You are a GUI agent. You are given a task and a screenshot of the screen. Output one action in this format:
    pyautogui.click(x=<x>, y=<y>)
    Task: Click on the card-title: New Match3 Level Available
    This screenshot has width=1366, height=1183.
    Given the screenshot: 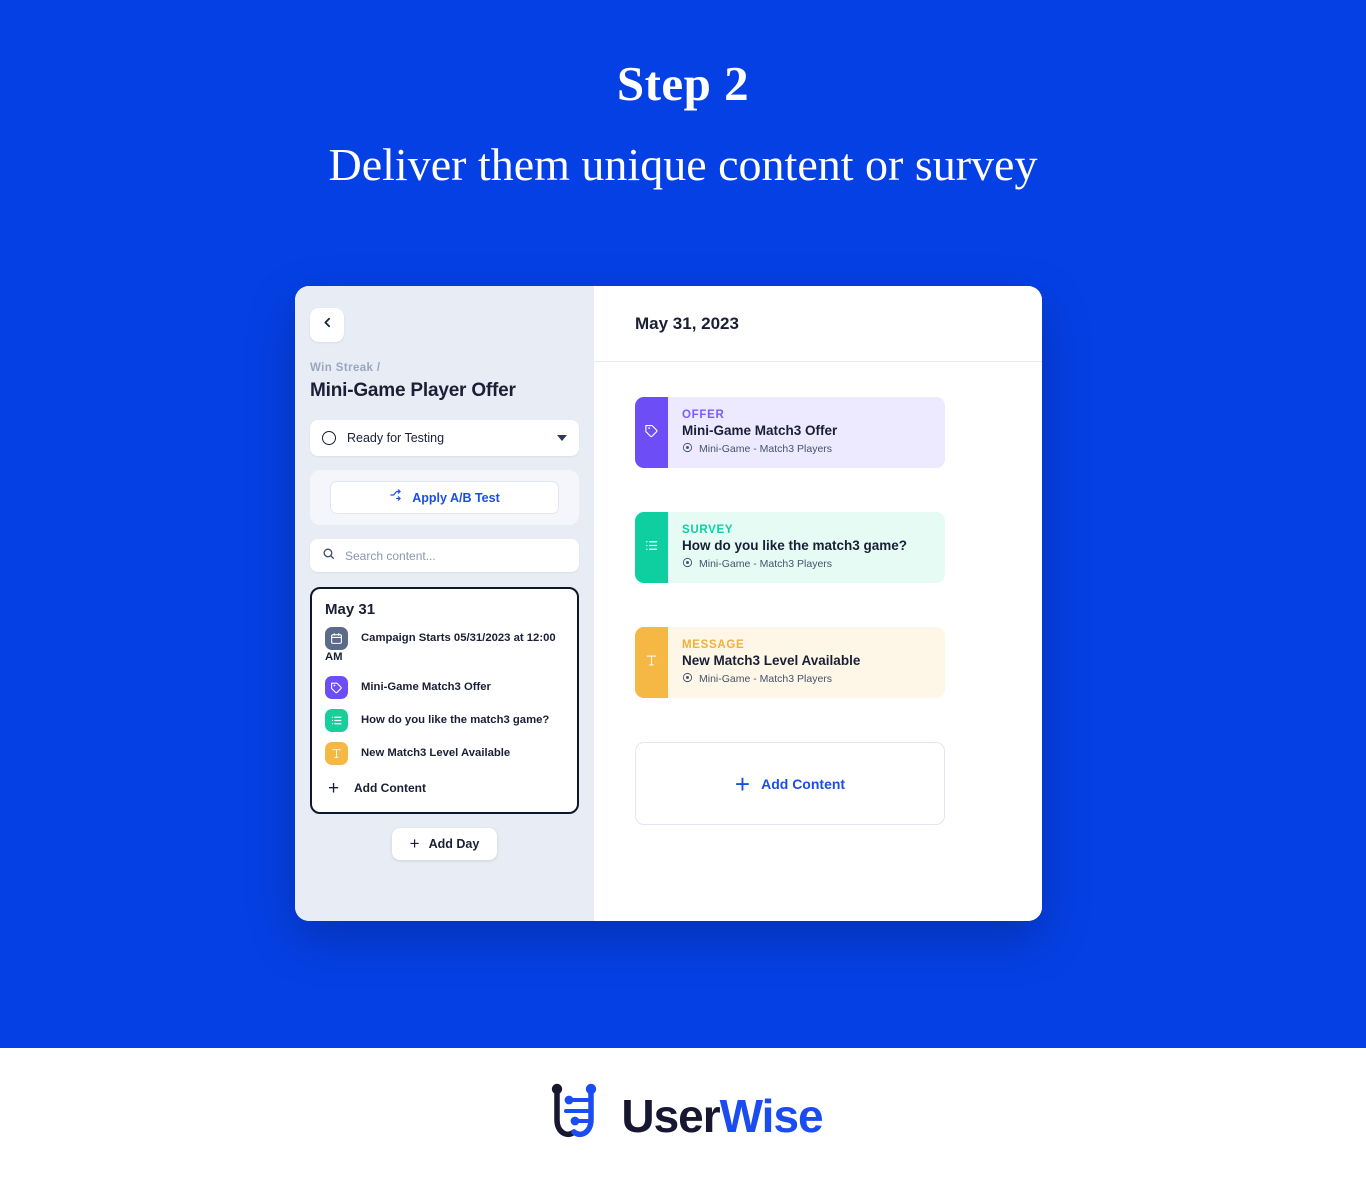 What is the action you would take?
    pyautogui.click(x=771, y=660)
    